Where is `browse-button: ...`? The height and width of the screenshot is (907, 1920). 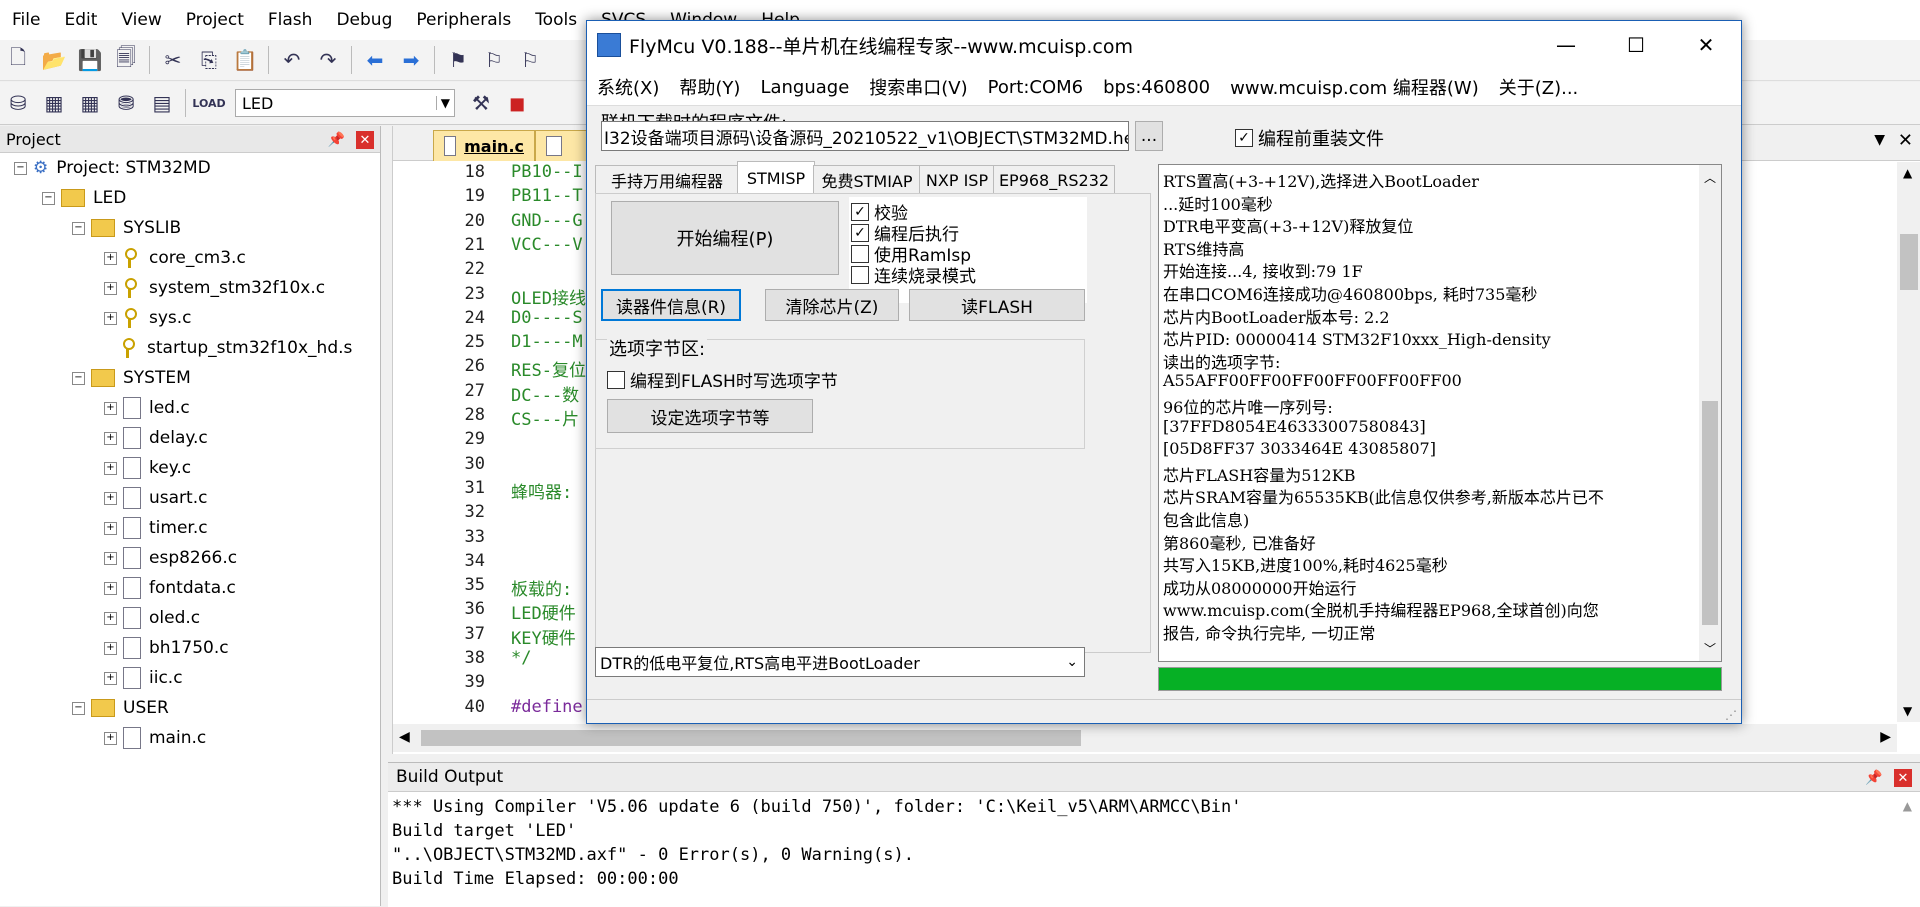
browse-button: ... is located at coordinates (1149, 136).